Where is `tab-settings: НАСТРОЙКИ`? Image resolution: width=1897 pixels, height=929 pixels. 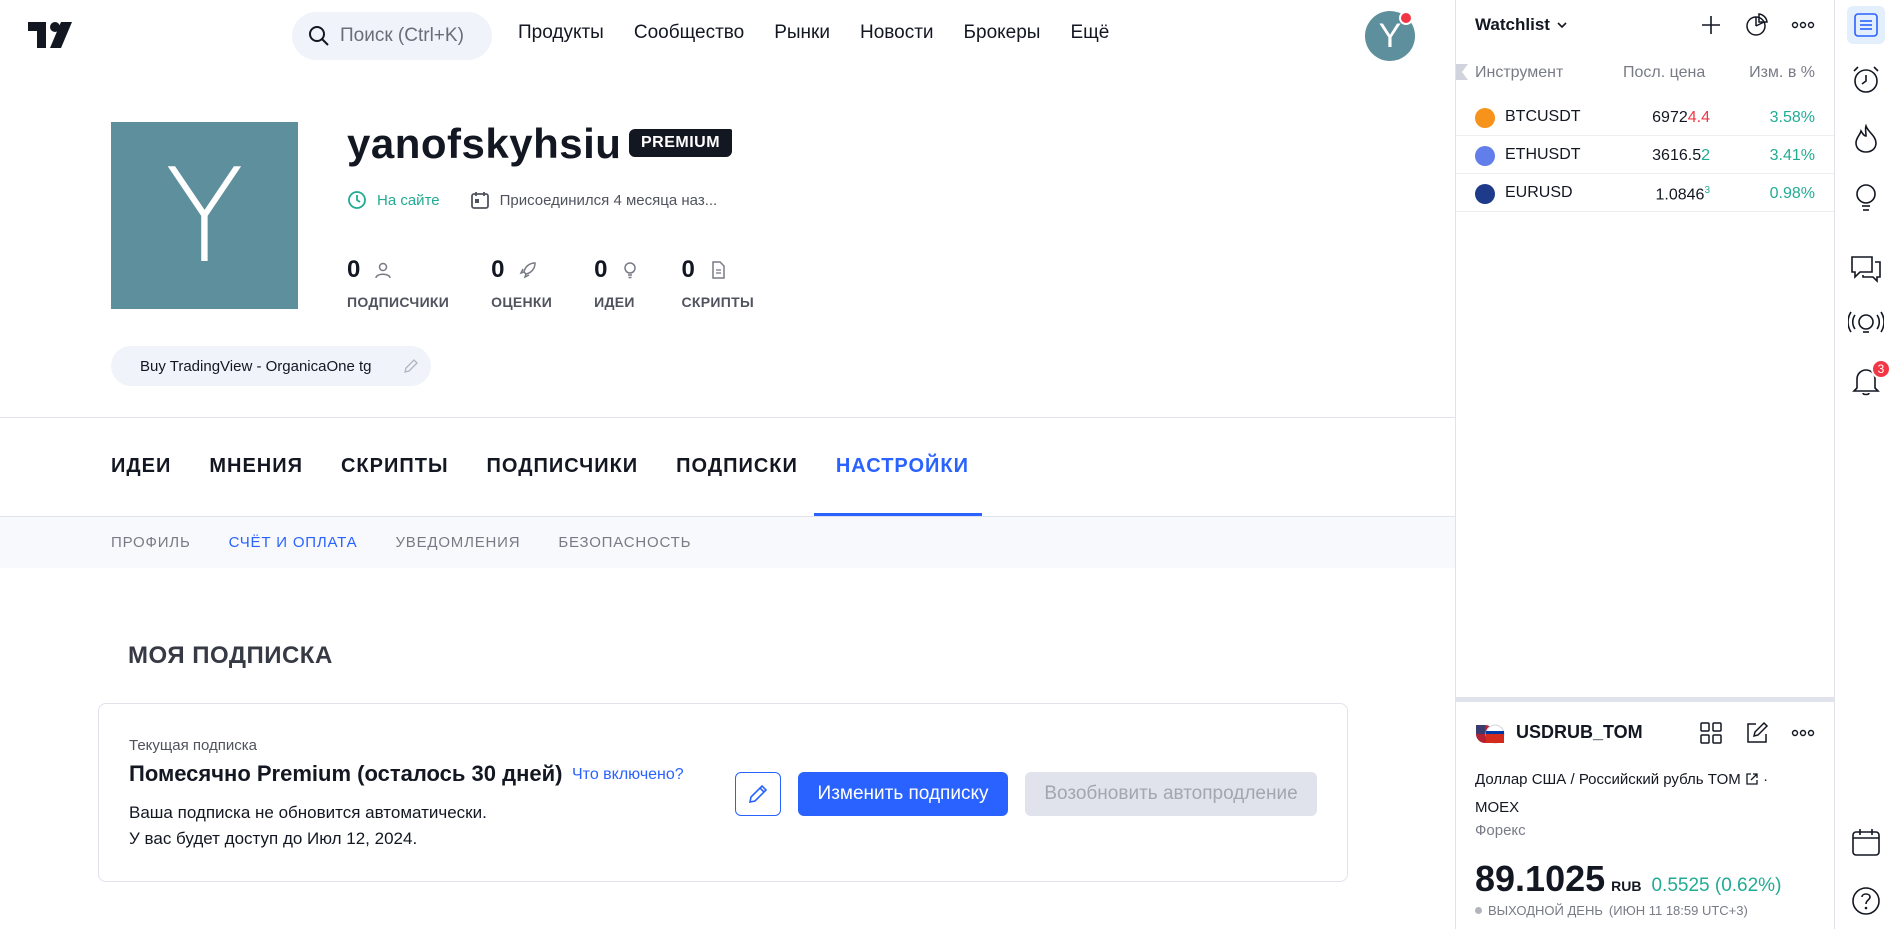 tab-settings: НАСТРОЙКИ is located at coordinates (902, 466).